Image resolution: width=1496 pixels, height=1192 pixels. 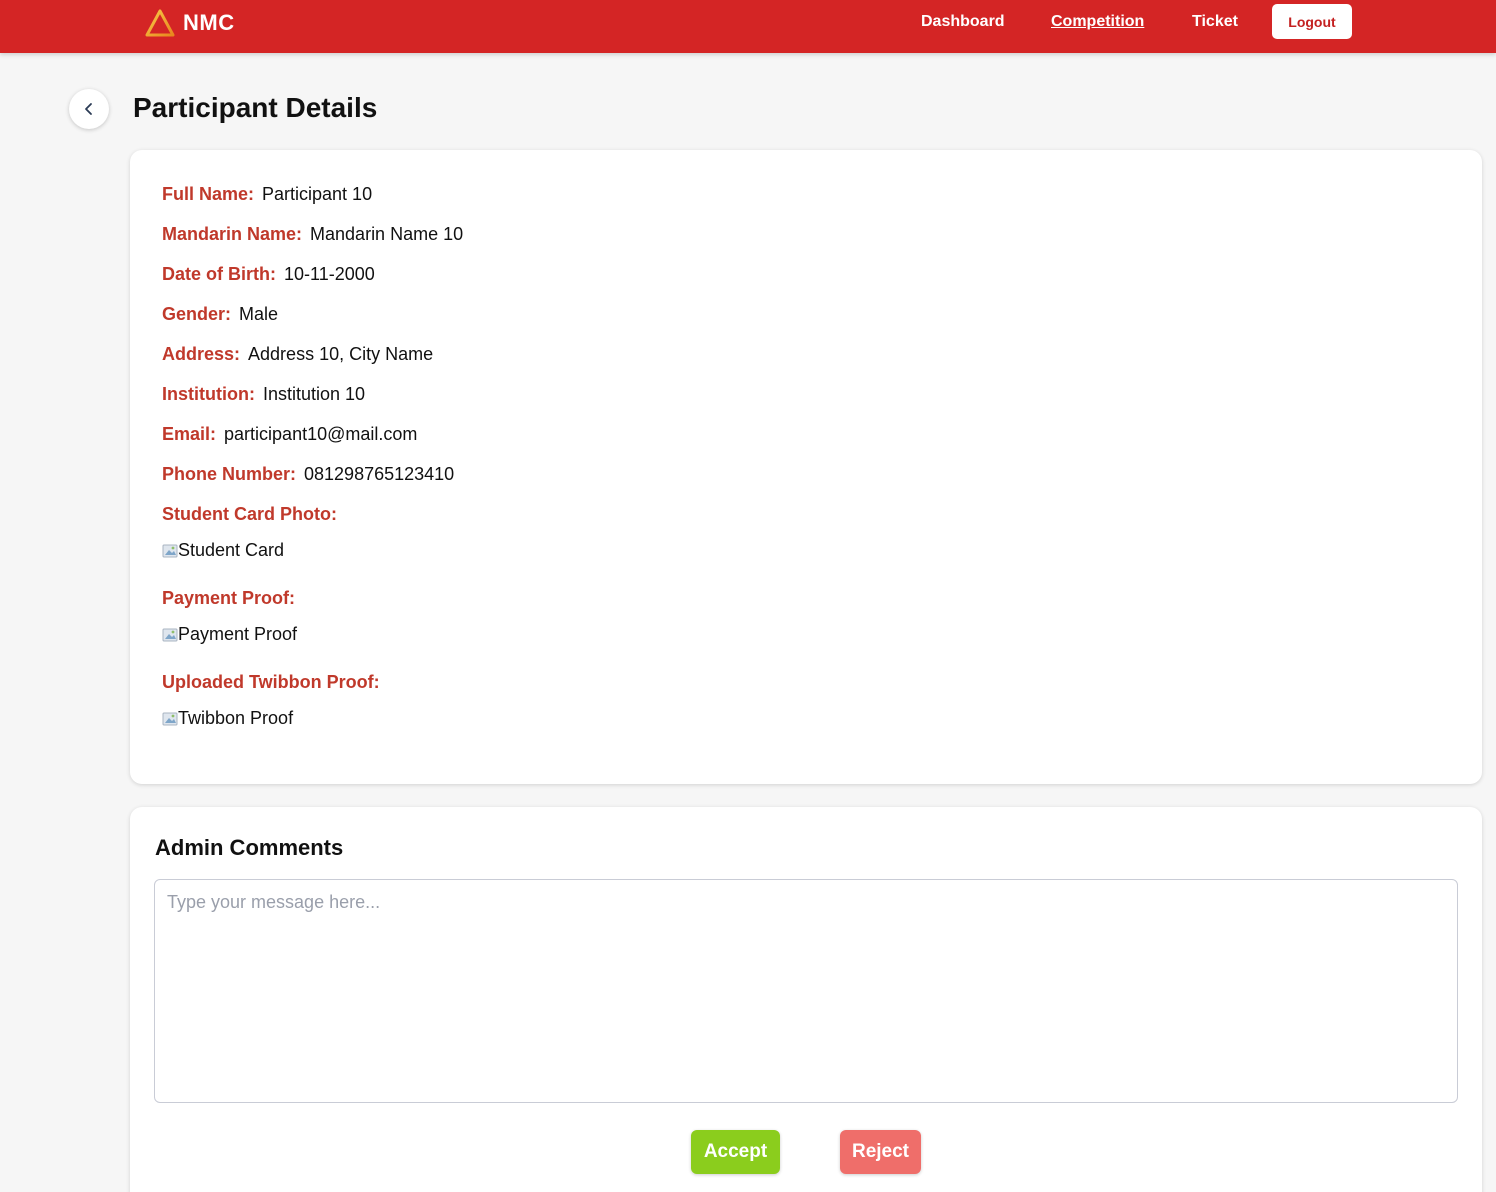 What do you see at coordinates (1312, 21) in the screenshot?
I see `logout-button: Logout` at bounding box center [1312, 21].